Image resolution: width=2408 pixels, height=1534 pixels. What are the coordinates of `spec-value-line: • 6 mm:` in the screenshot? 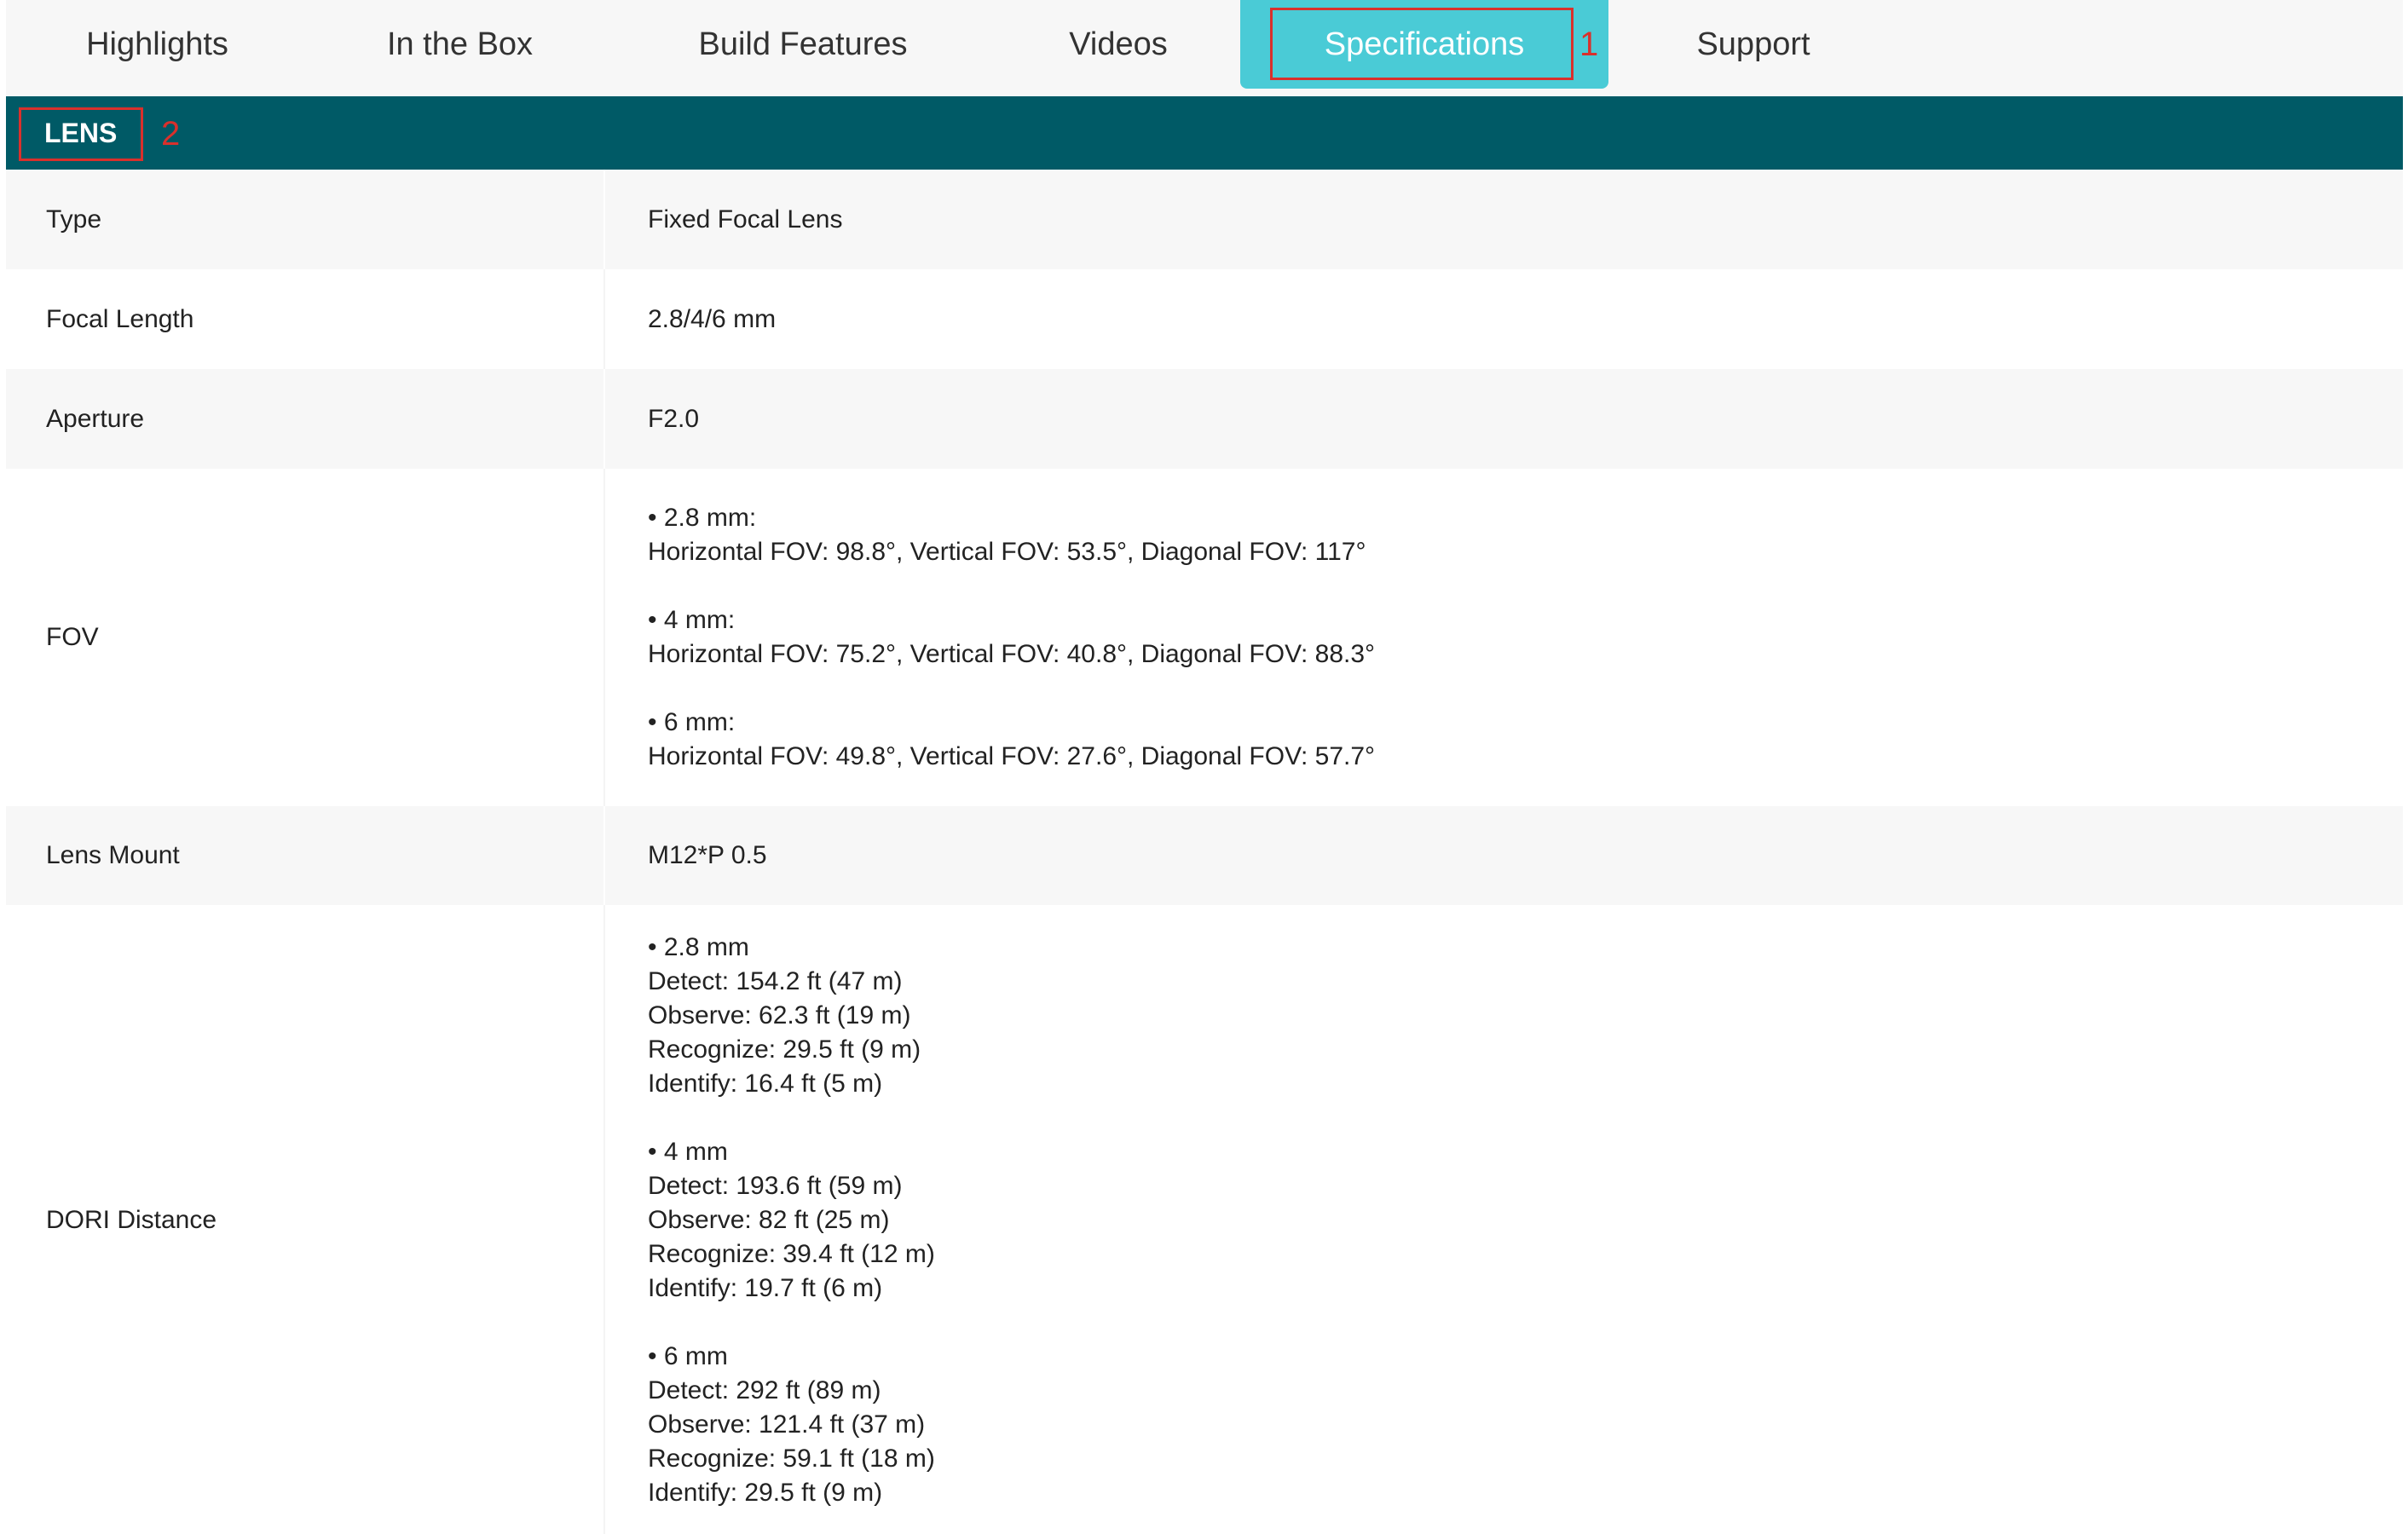 It's located at (692, 722).